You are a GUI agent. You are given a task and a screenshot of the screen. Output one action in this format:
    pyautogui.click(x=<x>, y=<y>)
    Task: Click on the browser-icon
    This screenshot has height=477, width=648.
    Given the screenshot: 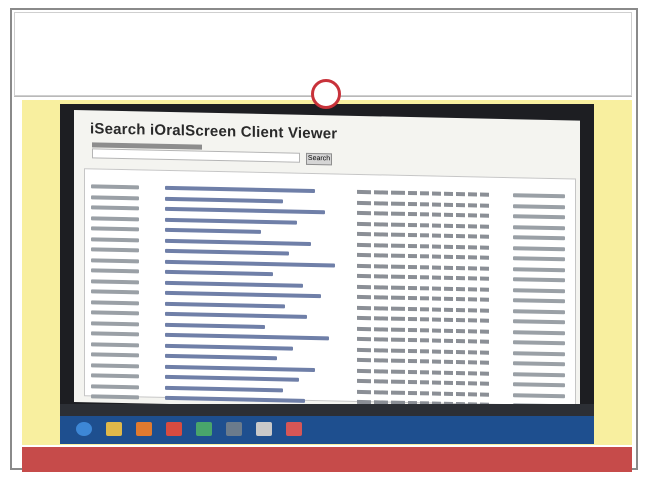 What is the action you would take?
    pyautogui.click(x=174, y=429)
    